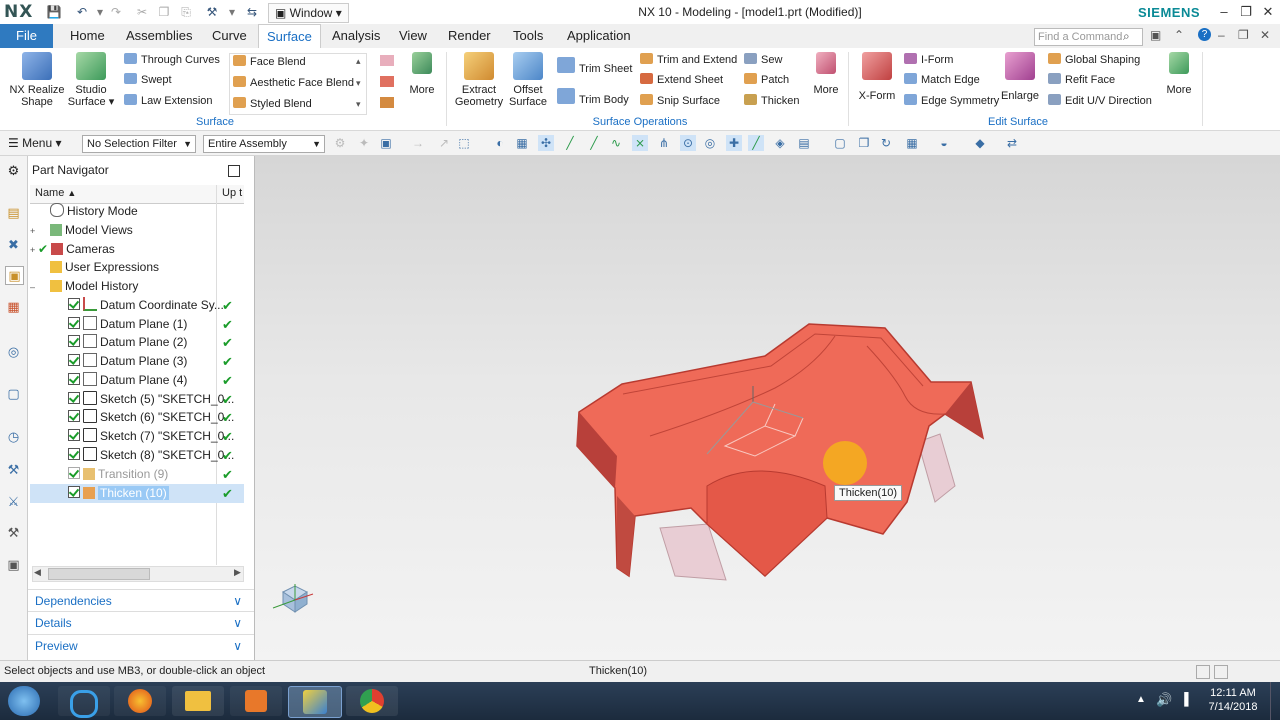  What do you see at coordinates (34, 231) in the screenshot?
I see `expand-icon: +` at bounding box center [34, 231].